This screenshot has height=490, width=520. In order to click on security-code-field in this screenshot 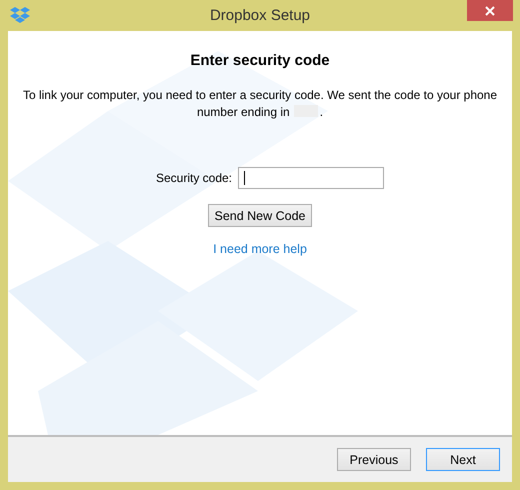, I will do `click(311, 178)`.